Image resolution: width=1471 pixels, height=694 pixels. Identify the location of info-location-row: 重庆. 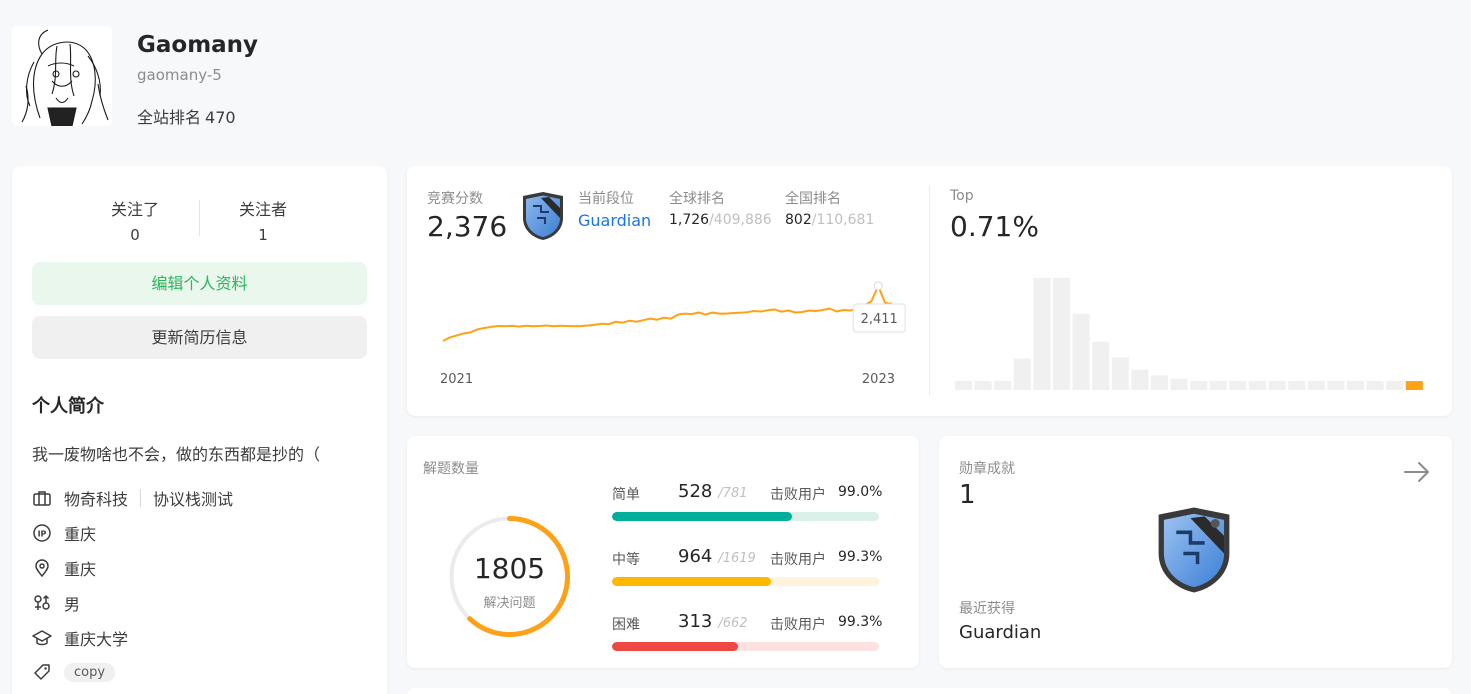
(64, 568).